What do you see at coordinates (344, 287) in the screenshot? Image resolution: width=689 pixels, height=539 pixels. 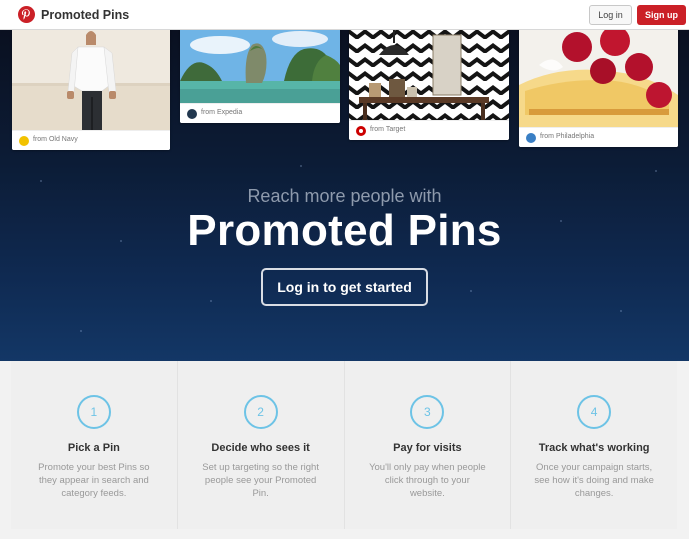 I see `get-started-button: Log in to get started` at bounding box center [344, 287].